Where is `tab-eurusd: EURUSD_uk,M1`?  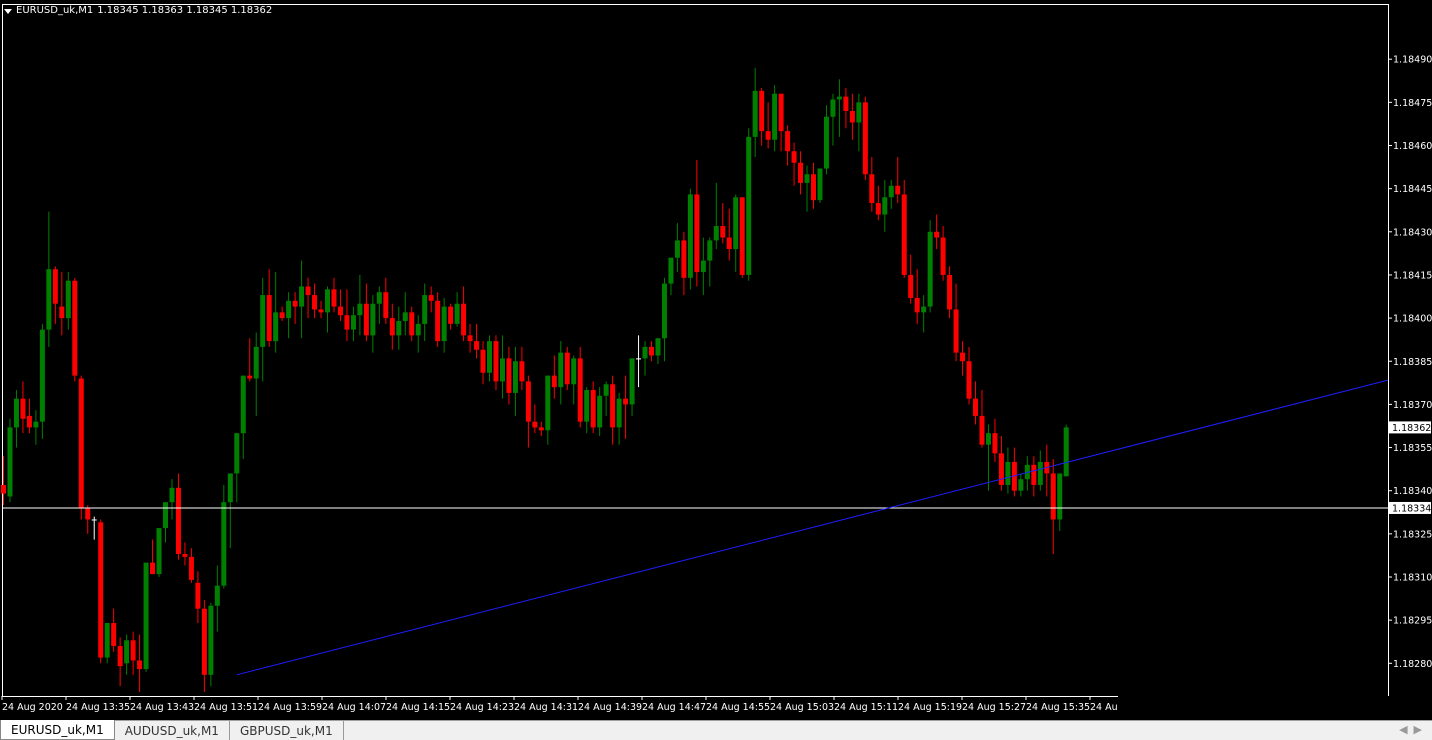 tab-eurusd: EURUSD_uk,M1 is located at coordinates (57, 730).